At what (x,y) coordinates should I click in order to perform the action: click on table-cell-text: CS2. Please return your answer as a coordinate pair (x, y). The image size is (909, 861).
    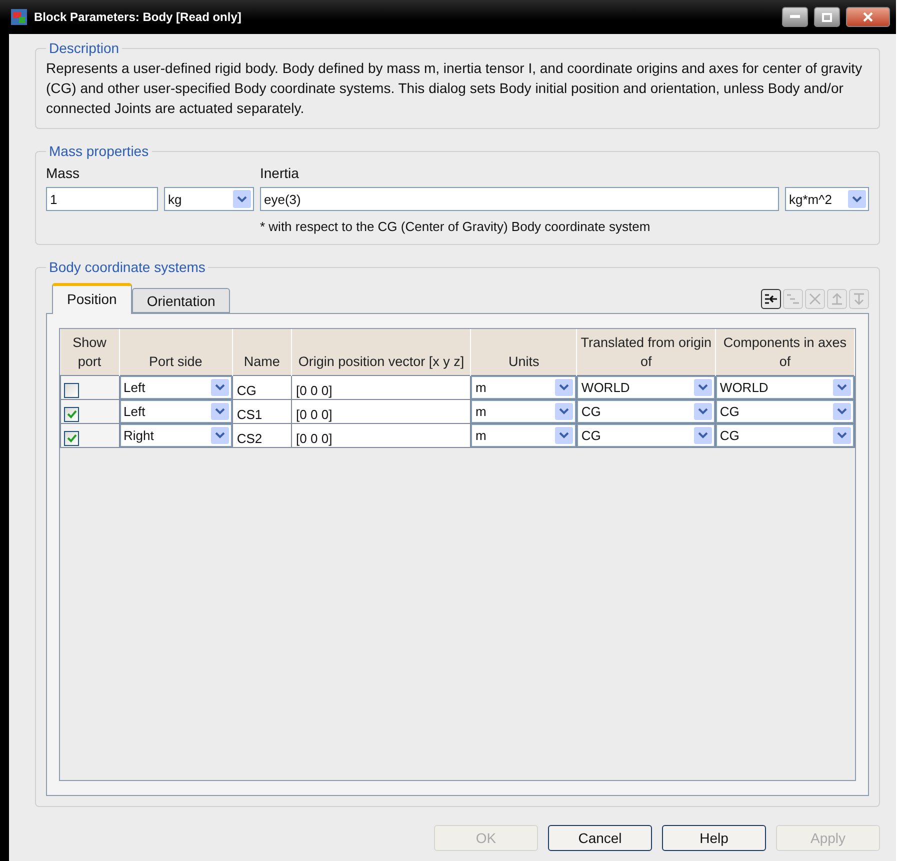
    Looking at the image, I should click on (250, 438).